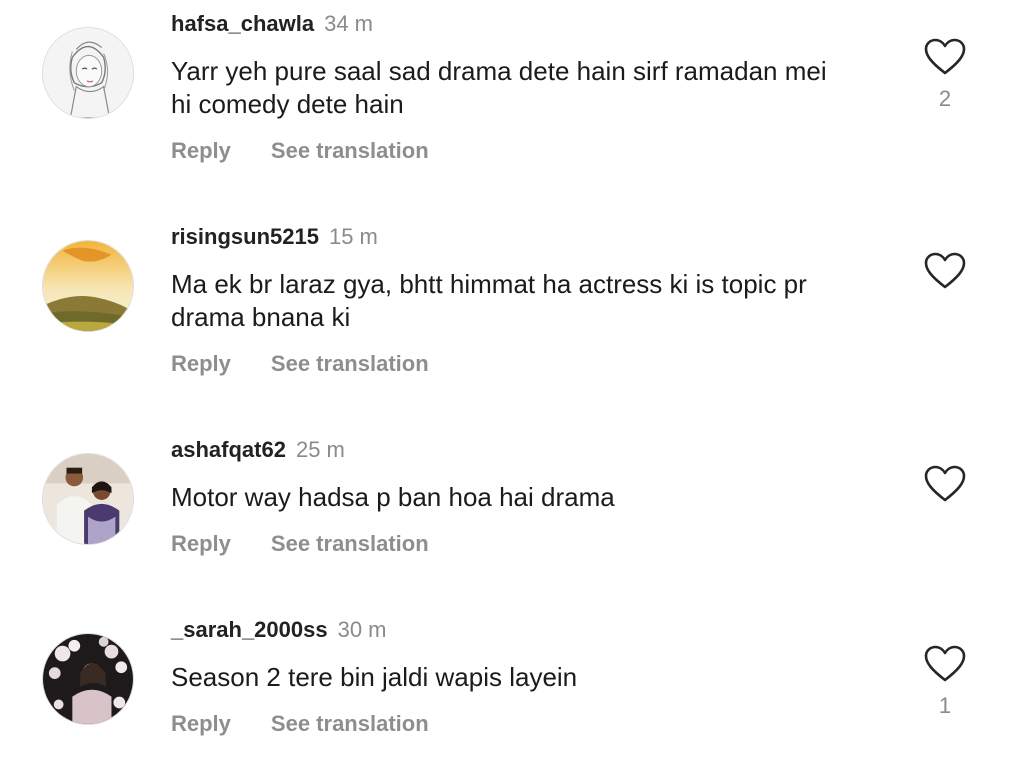 Image resolution: width=1024 pixels, height=783 pixels. I want to click on couple-photo-avatar, so click(88, 499).